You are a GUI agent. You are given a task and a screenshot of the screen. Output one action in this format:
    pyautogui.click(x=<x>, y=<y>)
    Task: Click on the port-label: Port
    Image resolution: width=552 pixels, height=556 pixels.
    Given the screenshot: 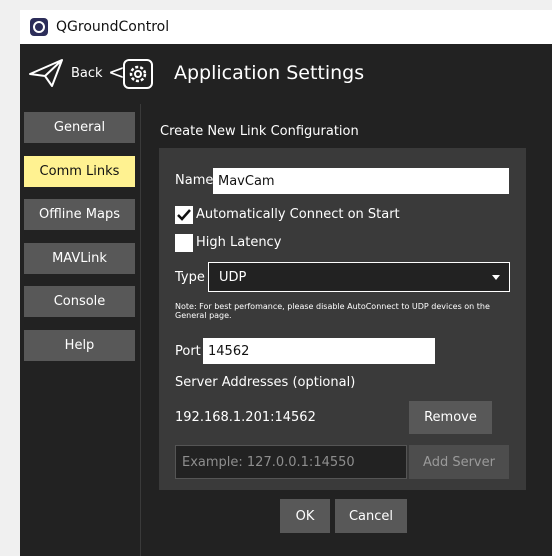 What is the action you would take?
    pyautogui.click(x=188, y=351)
    